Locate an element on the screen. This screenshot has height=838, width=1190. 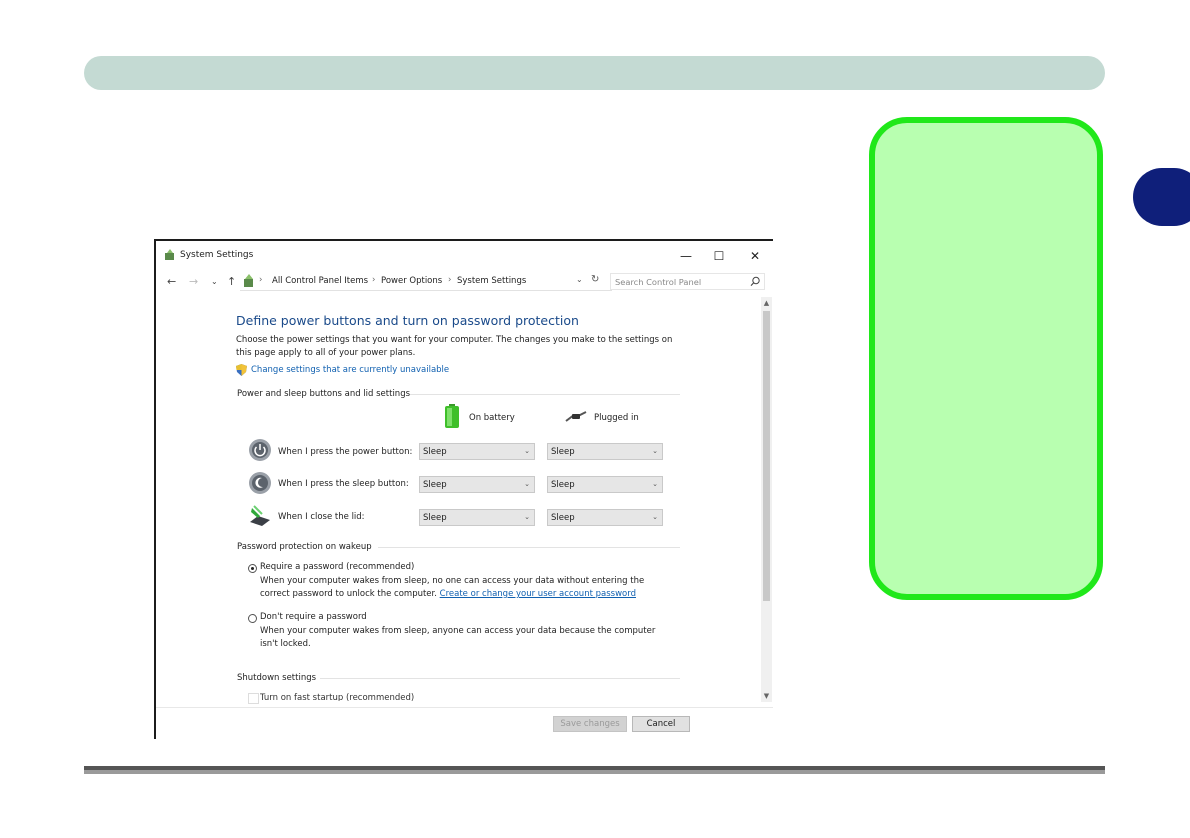
plugged-in-label: Plugged in is located at coordinates (616, 418).